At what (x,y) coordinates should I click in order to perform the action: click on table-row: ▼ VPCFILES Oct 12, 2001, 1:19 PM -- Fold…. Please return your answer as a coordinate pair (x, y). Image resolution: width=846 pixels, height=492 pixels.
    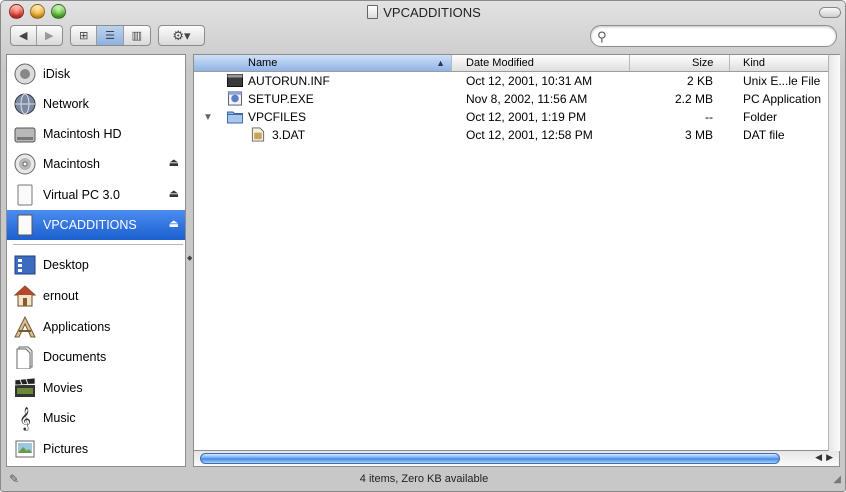
    Looking at the image, I should click on (511, 117).